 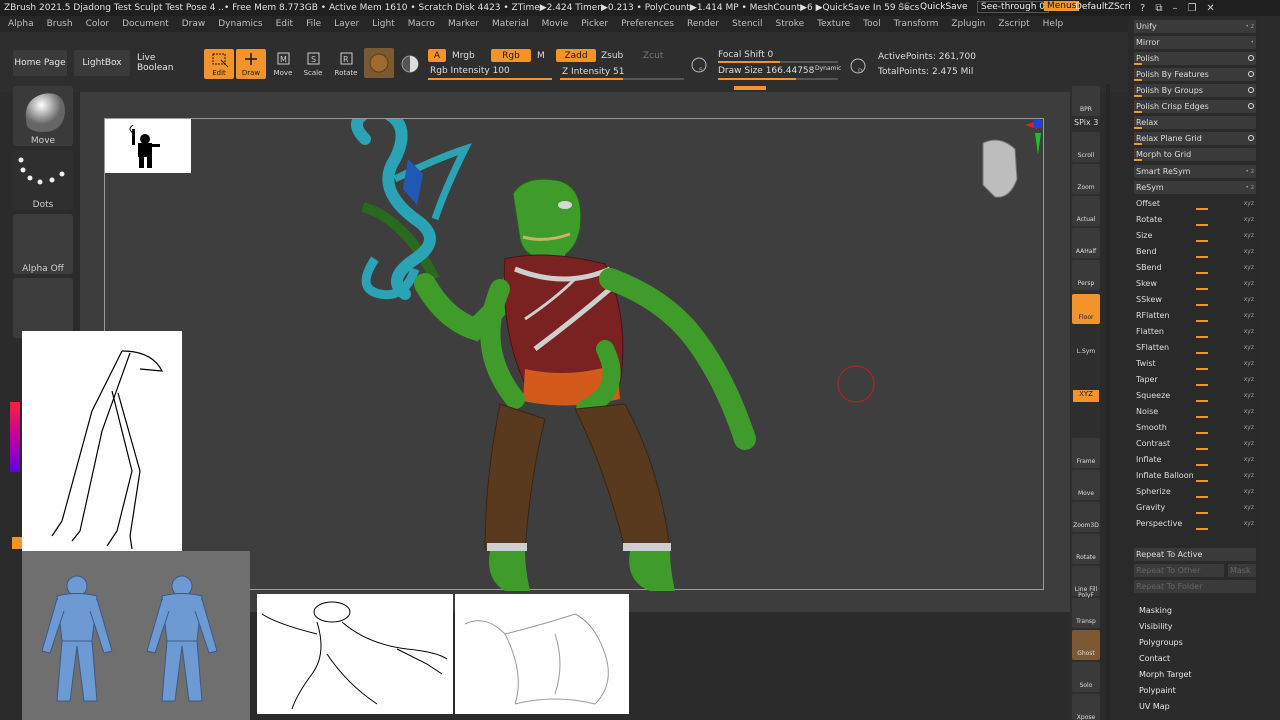 I want to click on subpalette-visibility: Visibility, so click(x=1156, y=626).